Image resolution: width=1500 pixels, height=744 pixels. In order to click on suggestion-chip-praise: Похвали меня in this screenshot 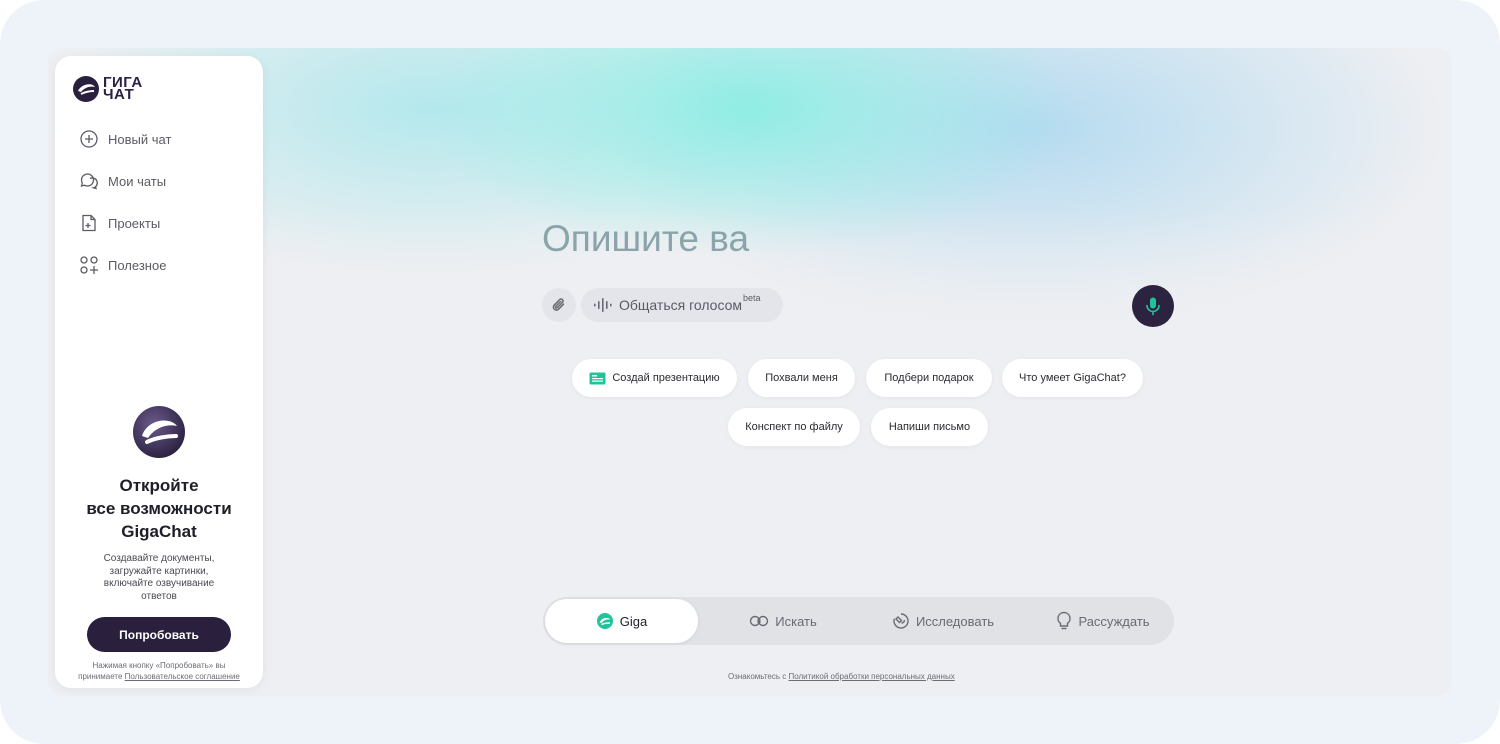, I will do `click(801, 378)`.